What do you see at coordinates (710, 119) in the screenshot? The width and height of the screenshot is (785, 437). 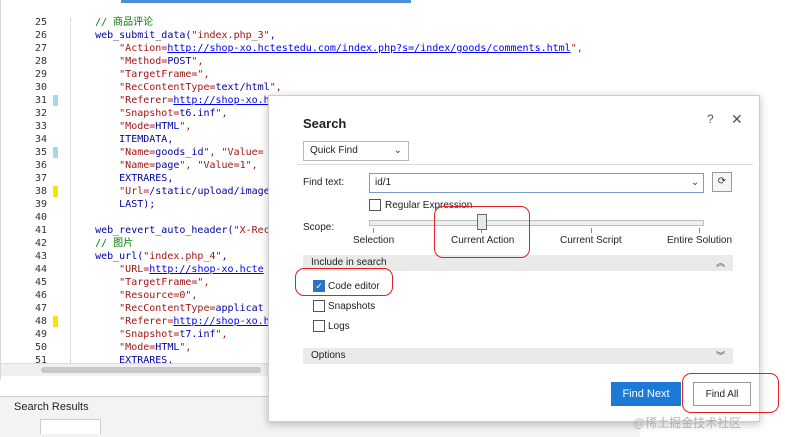 I see `help-icon: ?` at bounding box center [710, 119].